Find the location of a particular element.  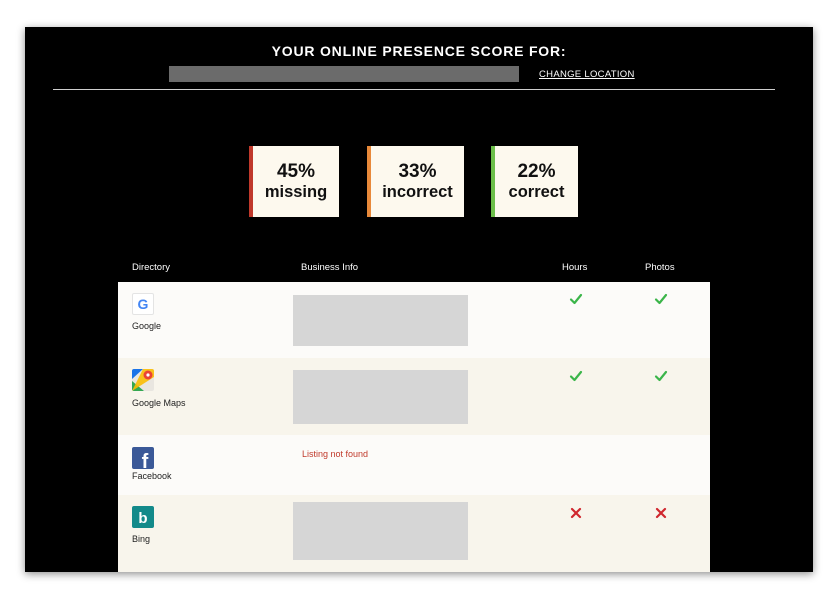

table-row: Google Maps is located at coordinates (414, 396).